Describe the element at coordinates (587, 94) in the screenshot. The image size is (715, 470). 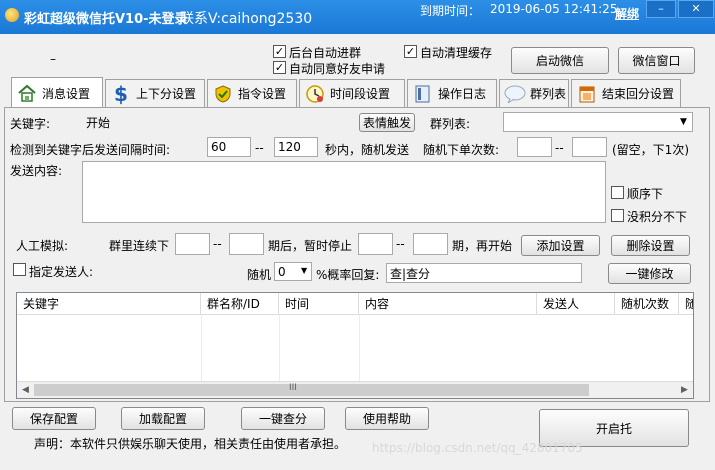
I see `calendar-icon` at that location.